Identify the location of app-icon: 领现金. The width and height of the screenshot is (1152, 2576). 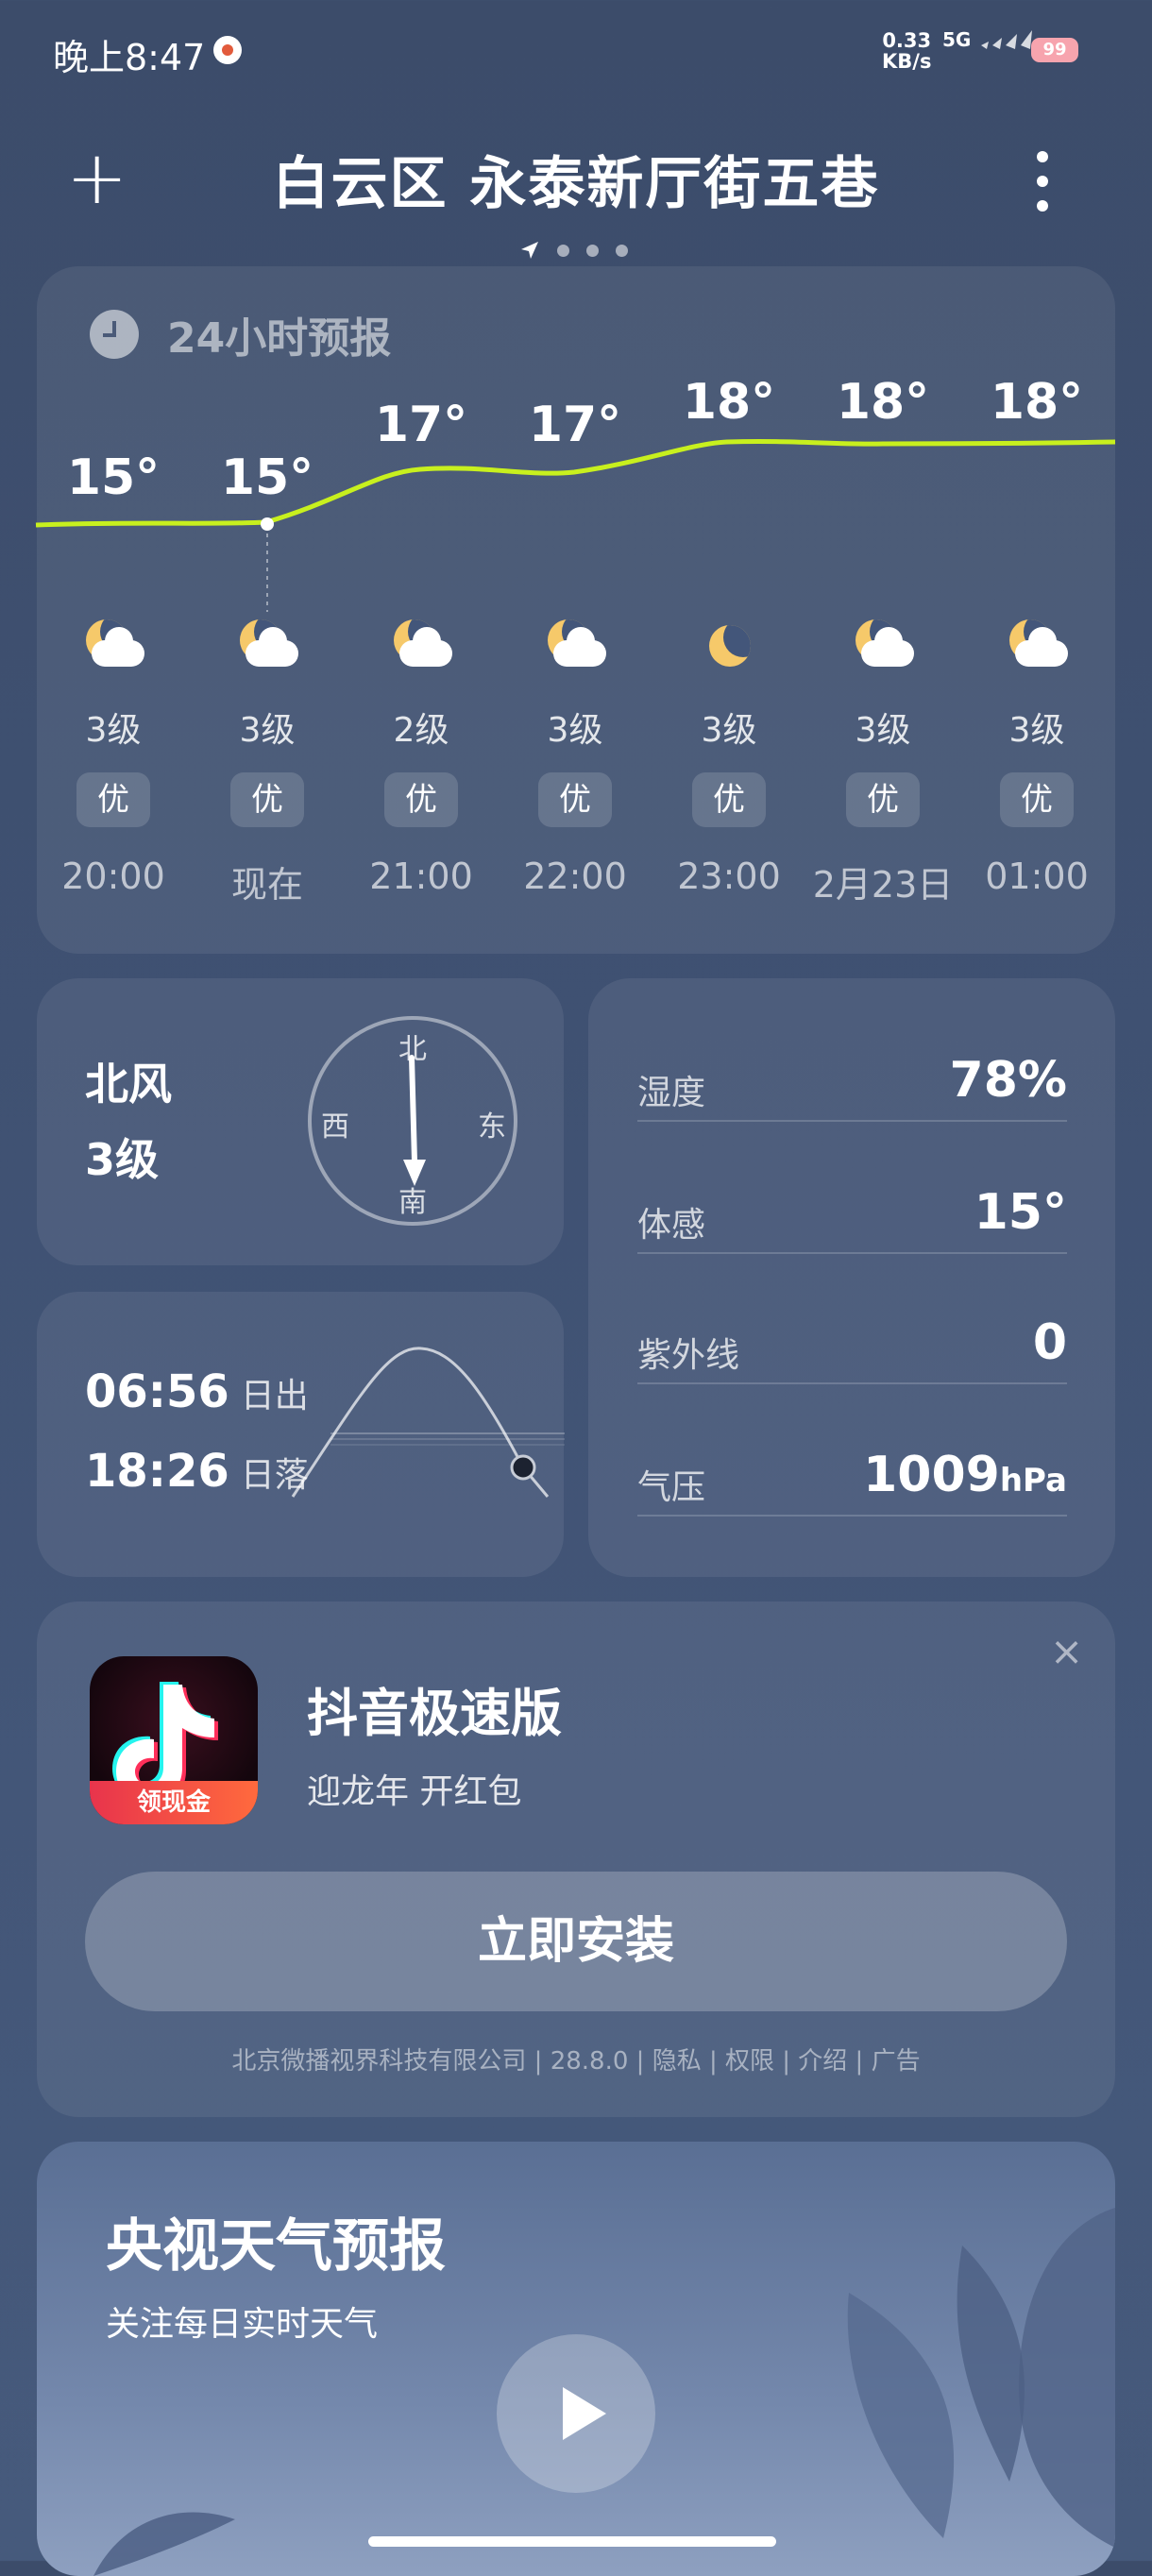
(174, 1740).